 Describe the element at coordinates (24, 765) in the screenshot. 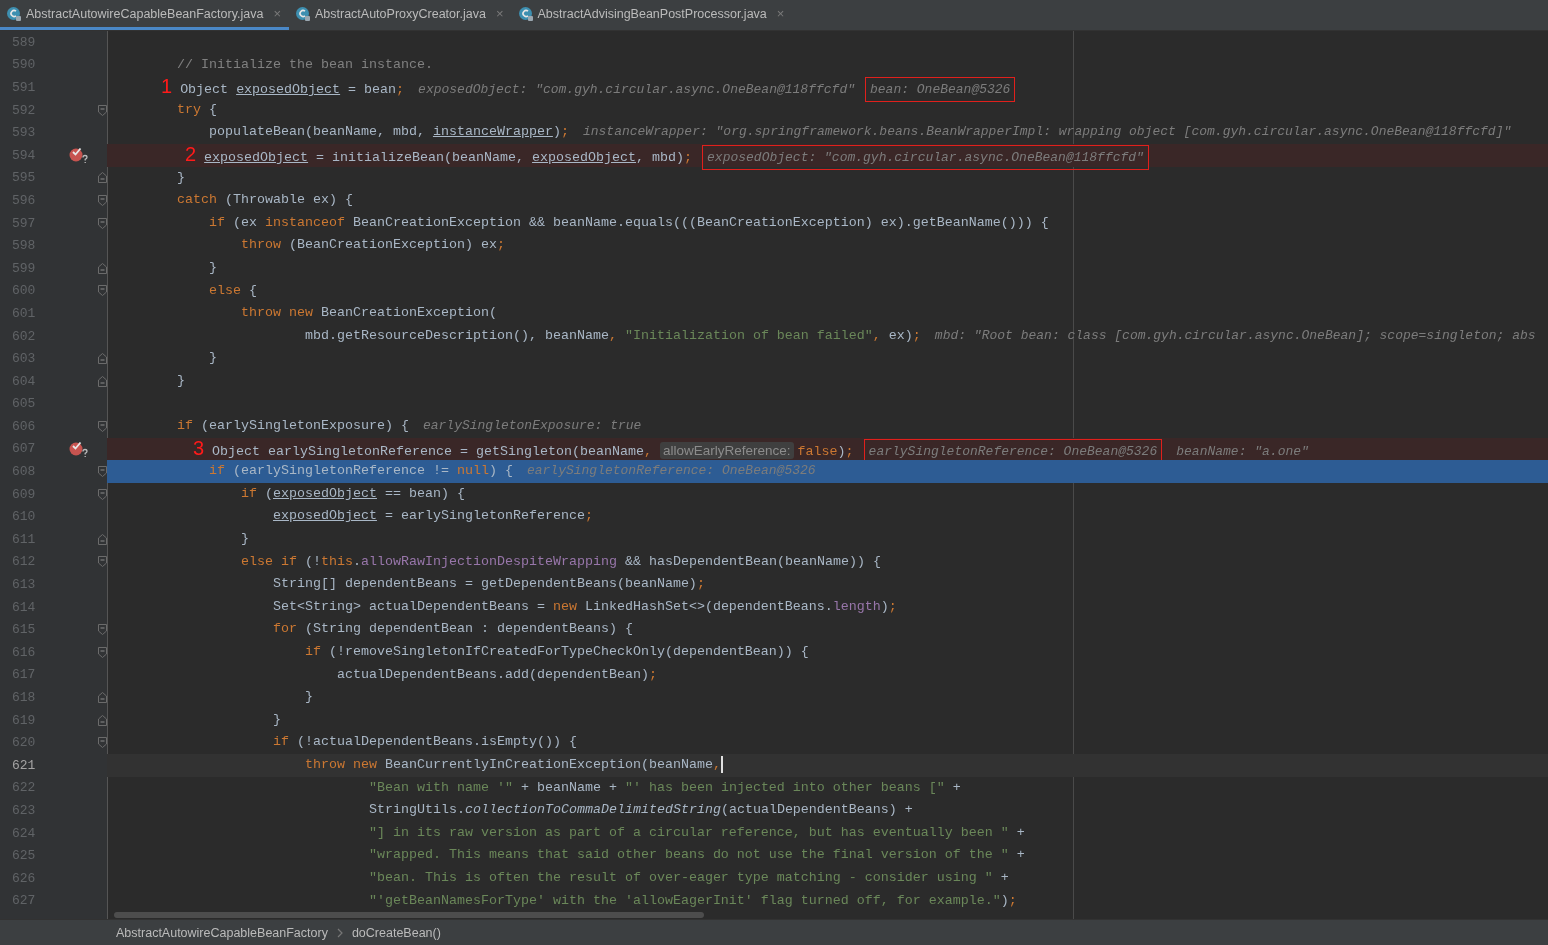

I see `line-number: 621` at that location.